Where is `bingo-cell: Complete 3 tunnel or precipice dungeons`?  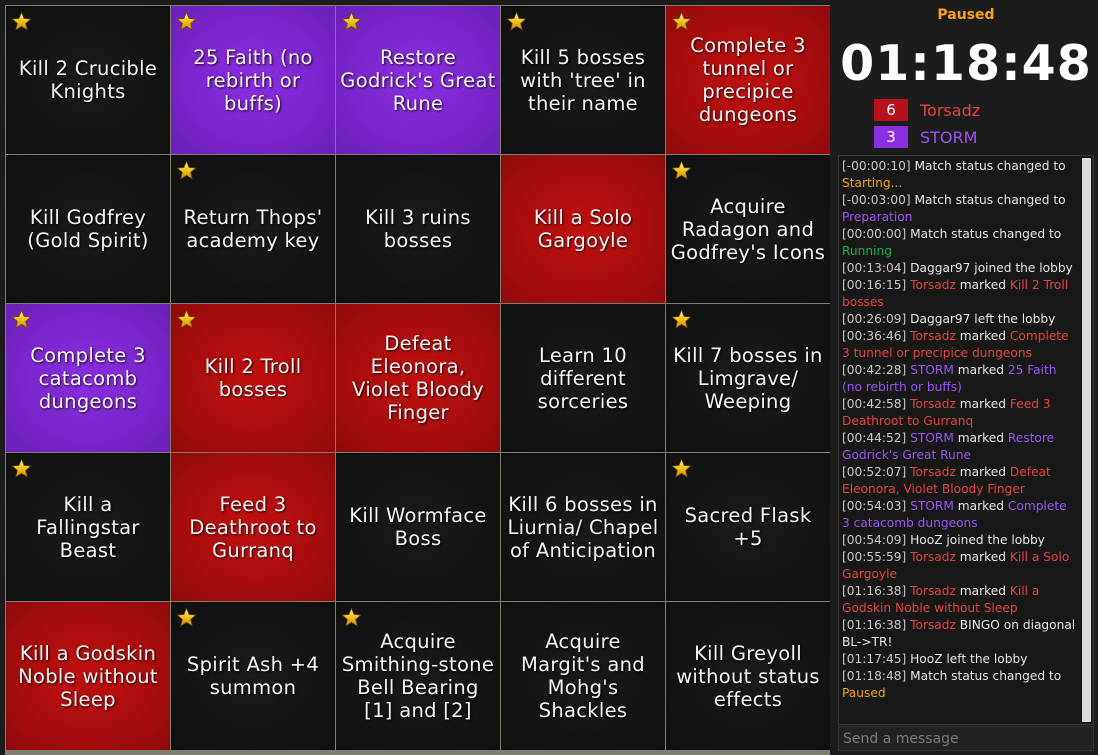 bingo-cell: Complete 3 tunnel or precipice dungeons is located at coordinates (748, 80).